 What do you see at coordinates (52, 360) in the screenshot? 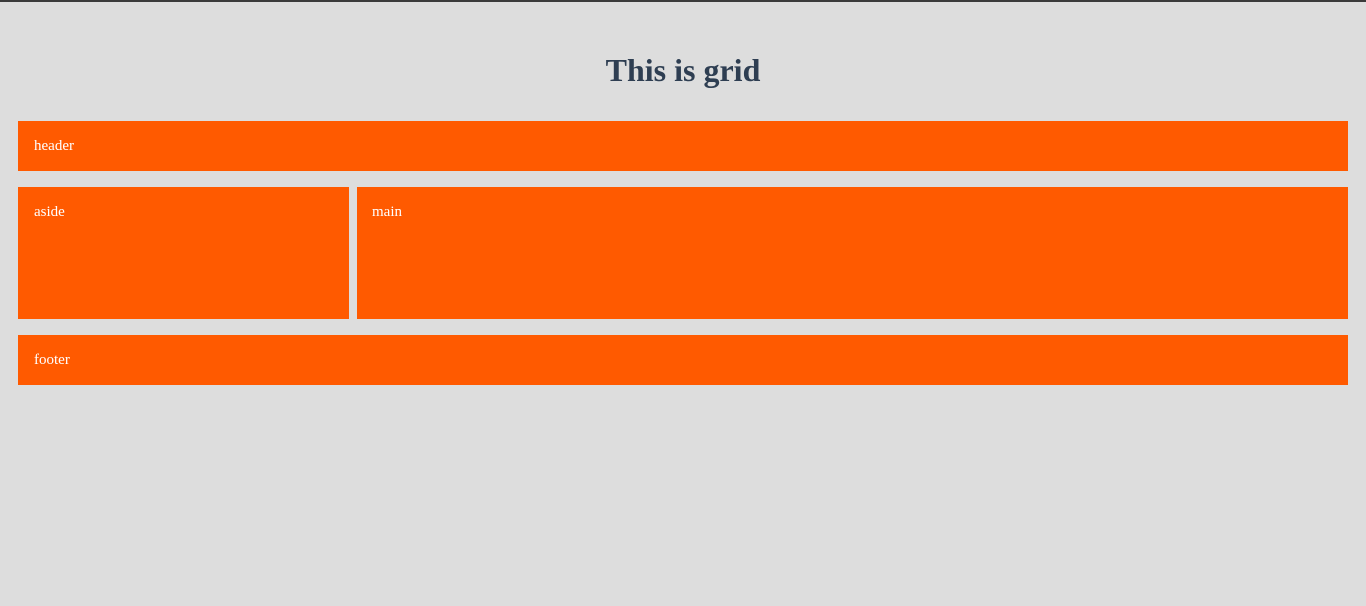
I see `grid-footer-label: footer` at bounding box center [52, 360].